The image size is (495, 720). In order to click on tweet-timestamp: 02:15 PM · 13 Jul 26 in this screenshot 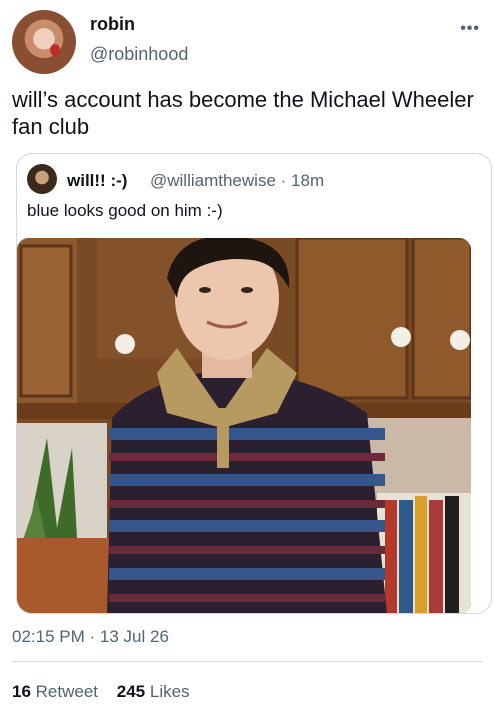, I will do `click(90, 637)`.